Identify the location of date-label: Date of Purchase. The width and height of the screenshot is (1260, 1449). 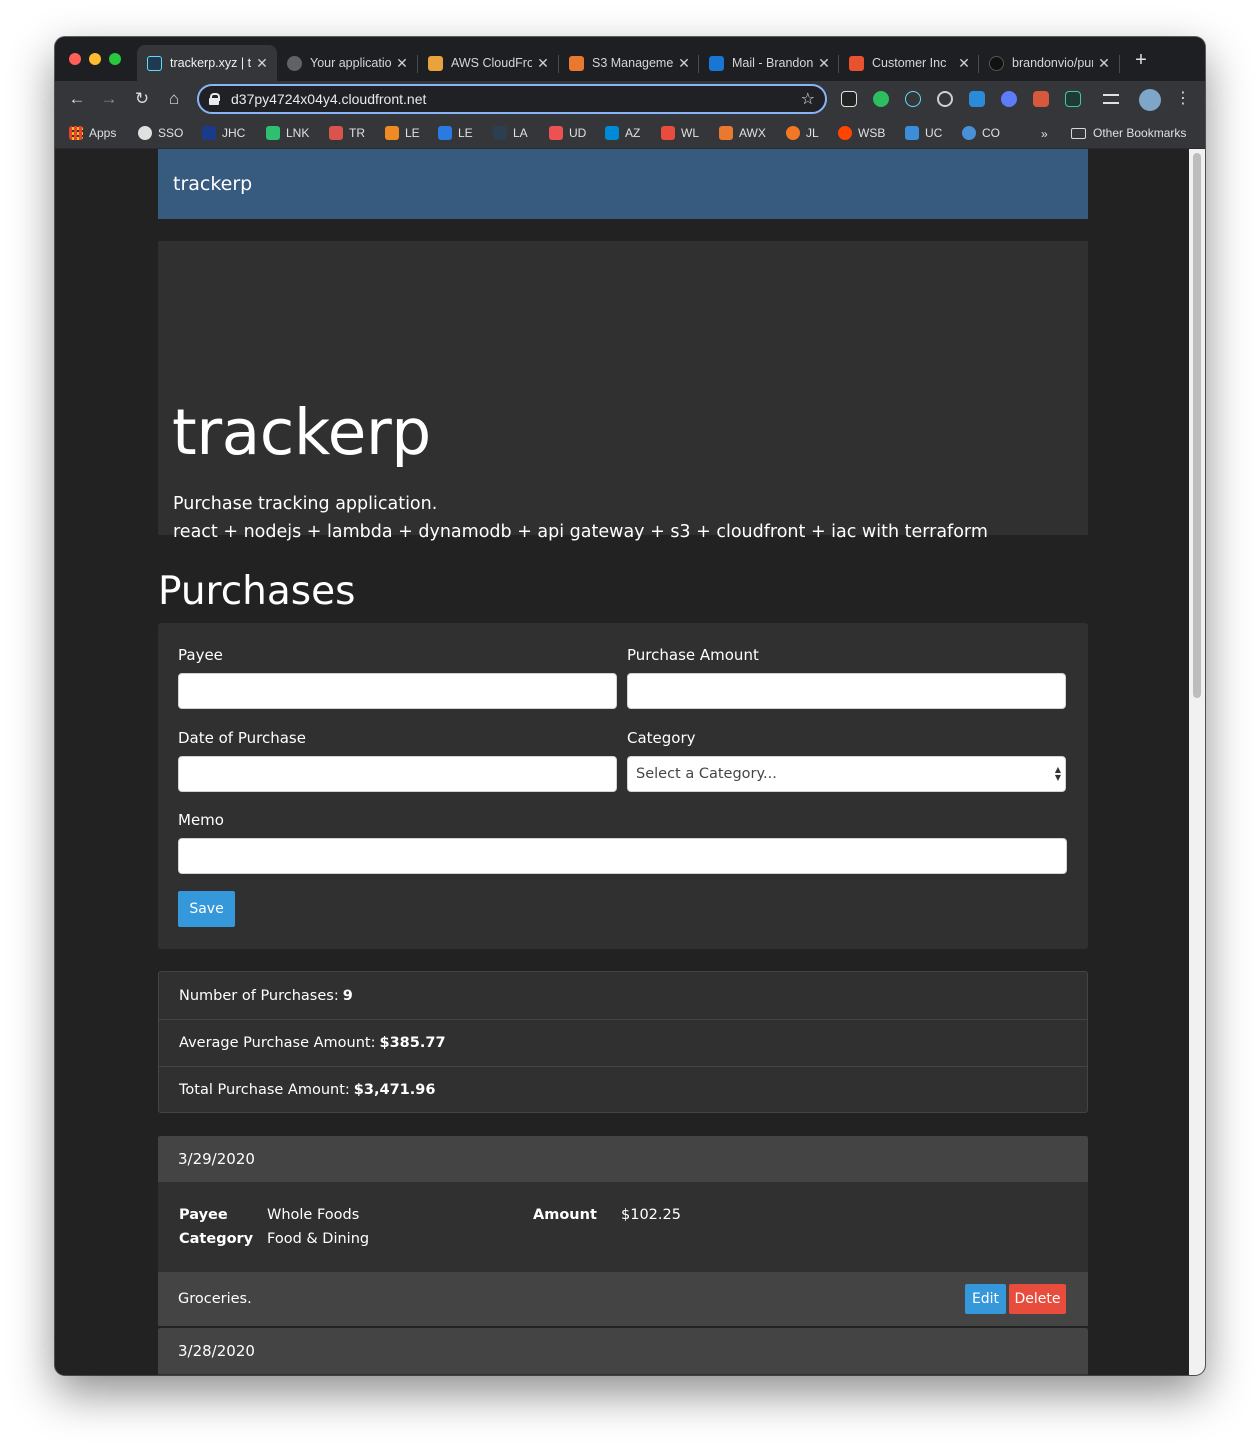
(242, 738).